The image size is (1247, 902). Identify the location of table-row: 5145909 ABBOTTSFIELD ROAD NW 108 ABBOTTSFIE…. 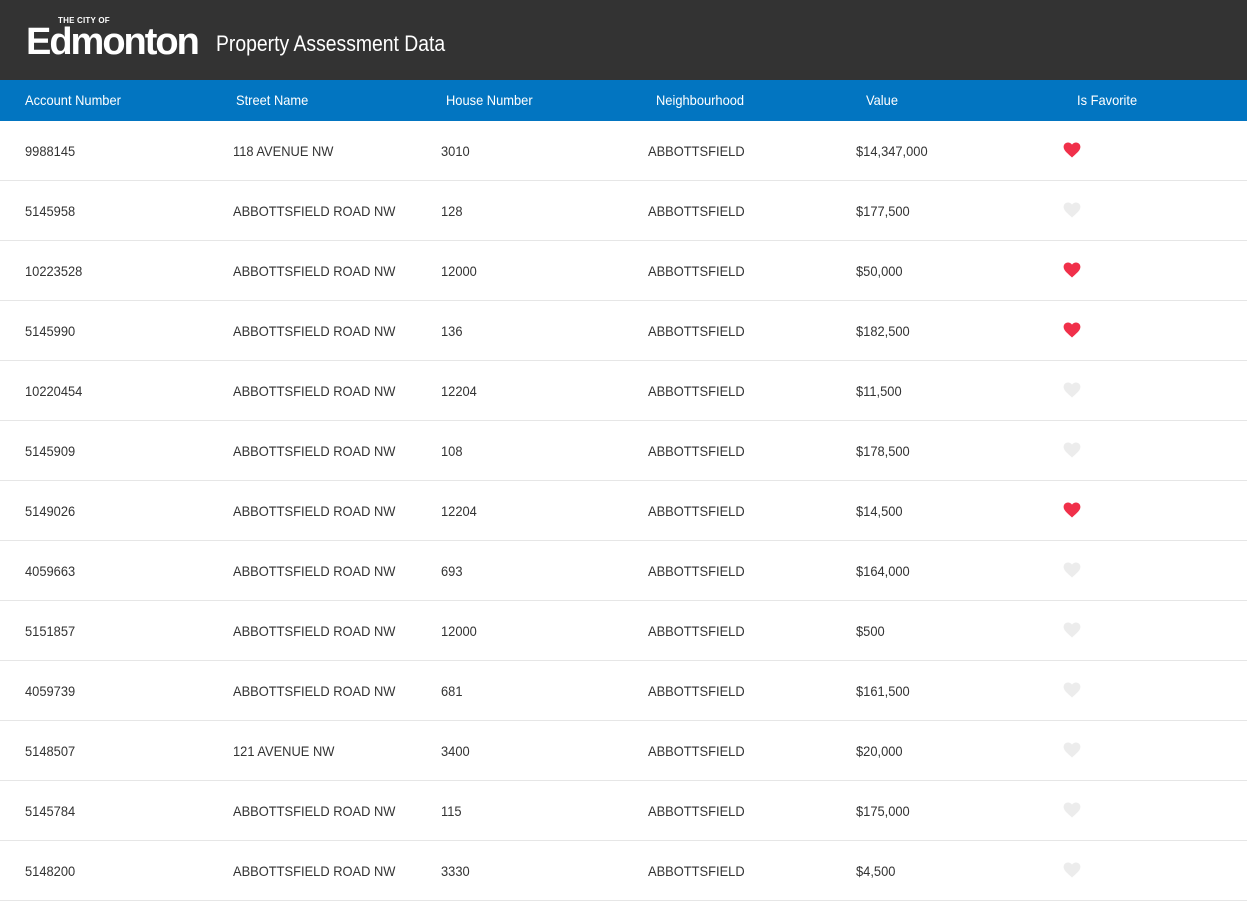
(623, 451).